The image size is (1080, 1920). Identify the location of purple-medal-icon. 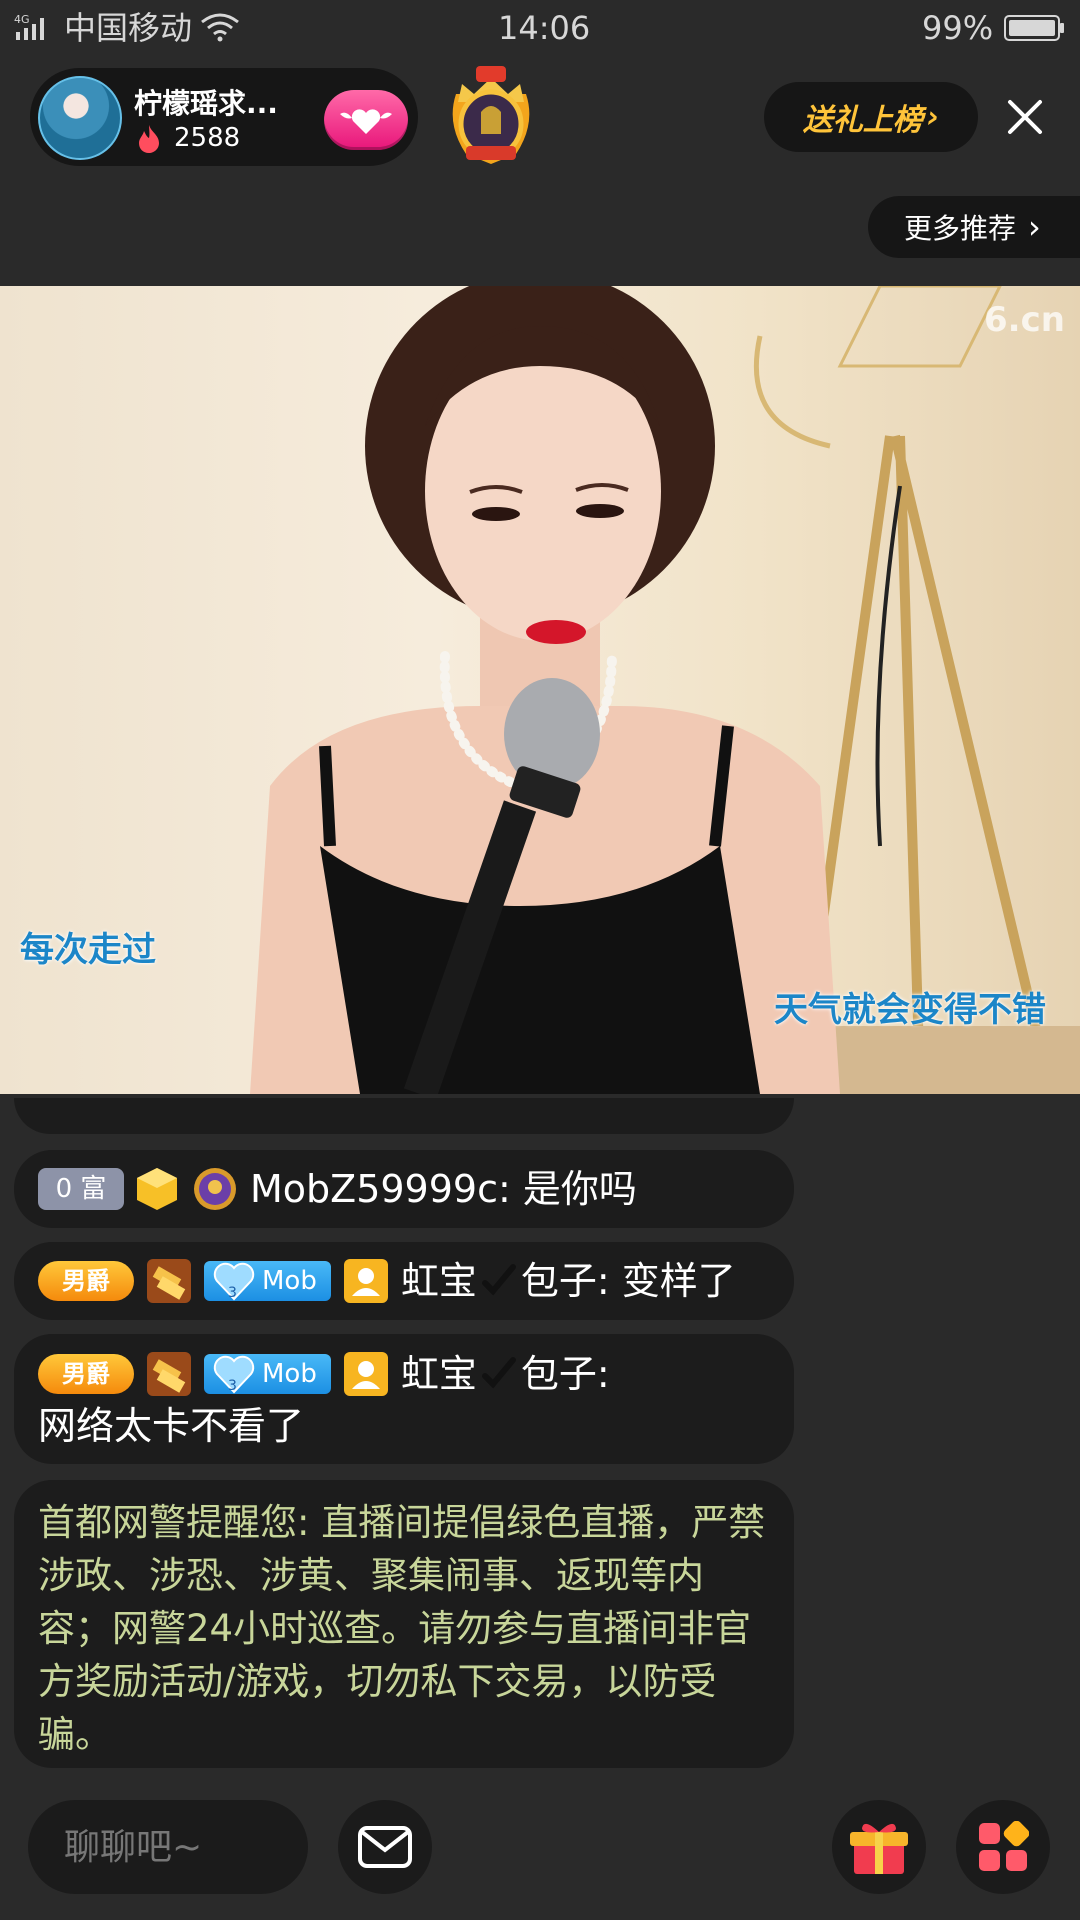
(215, 1189).